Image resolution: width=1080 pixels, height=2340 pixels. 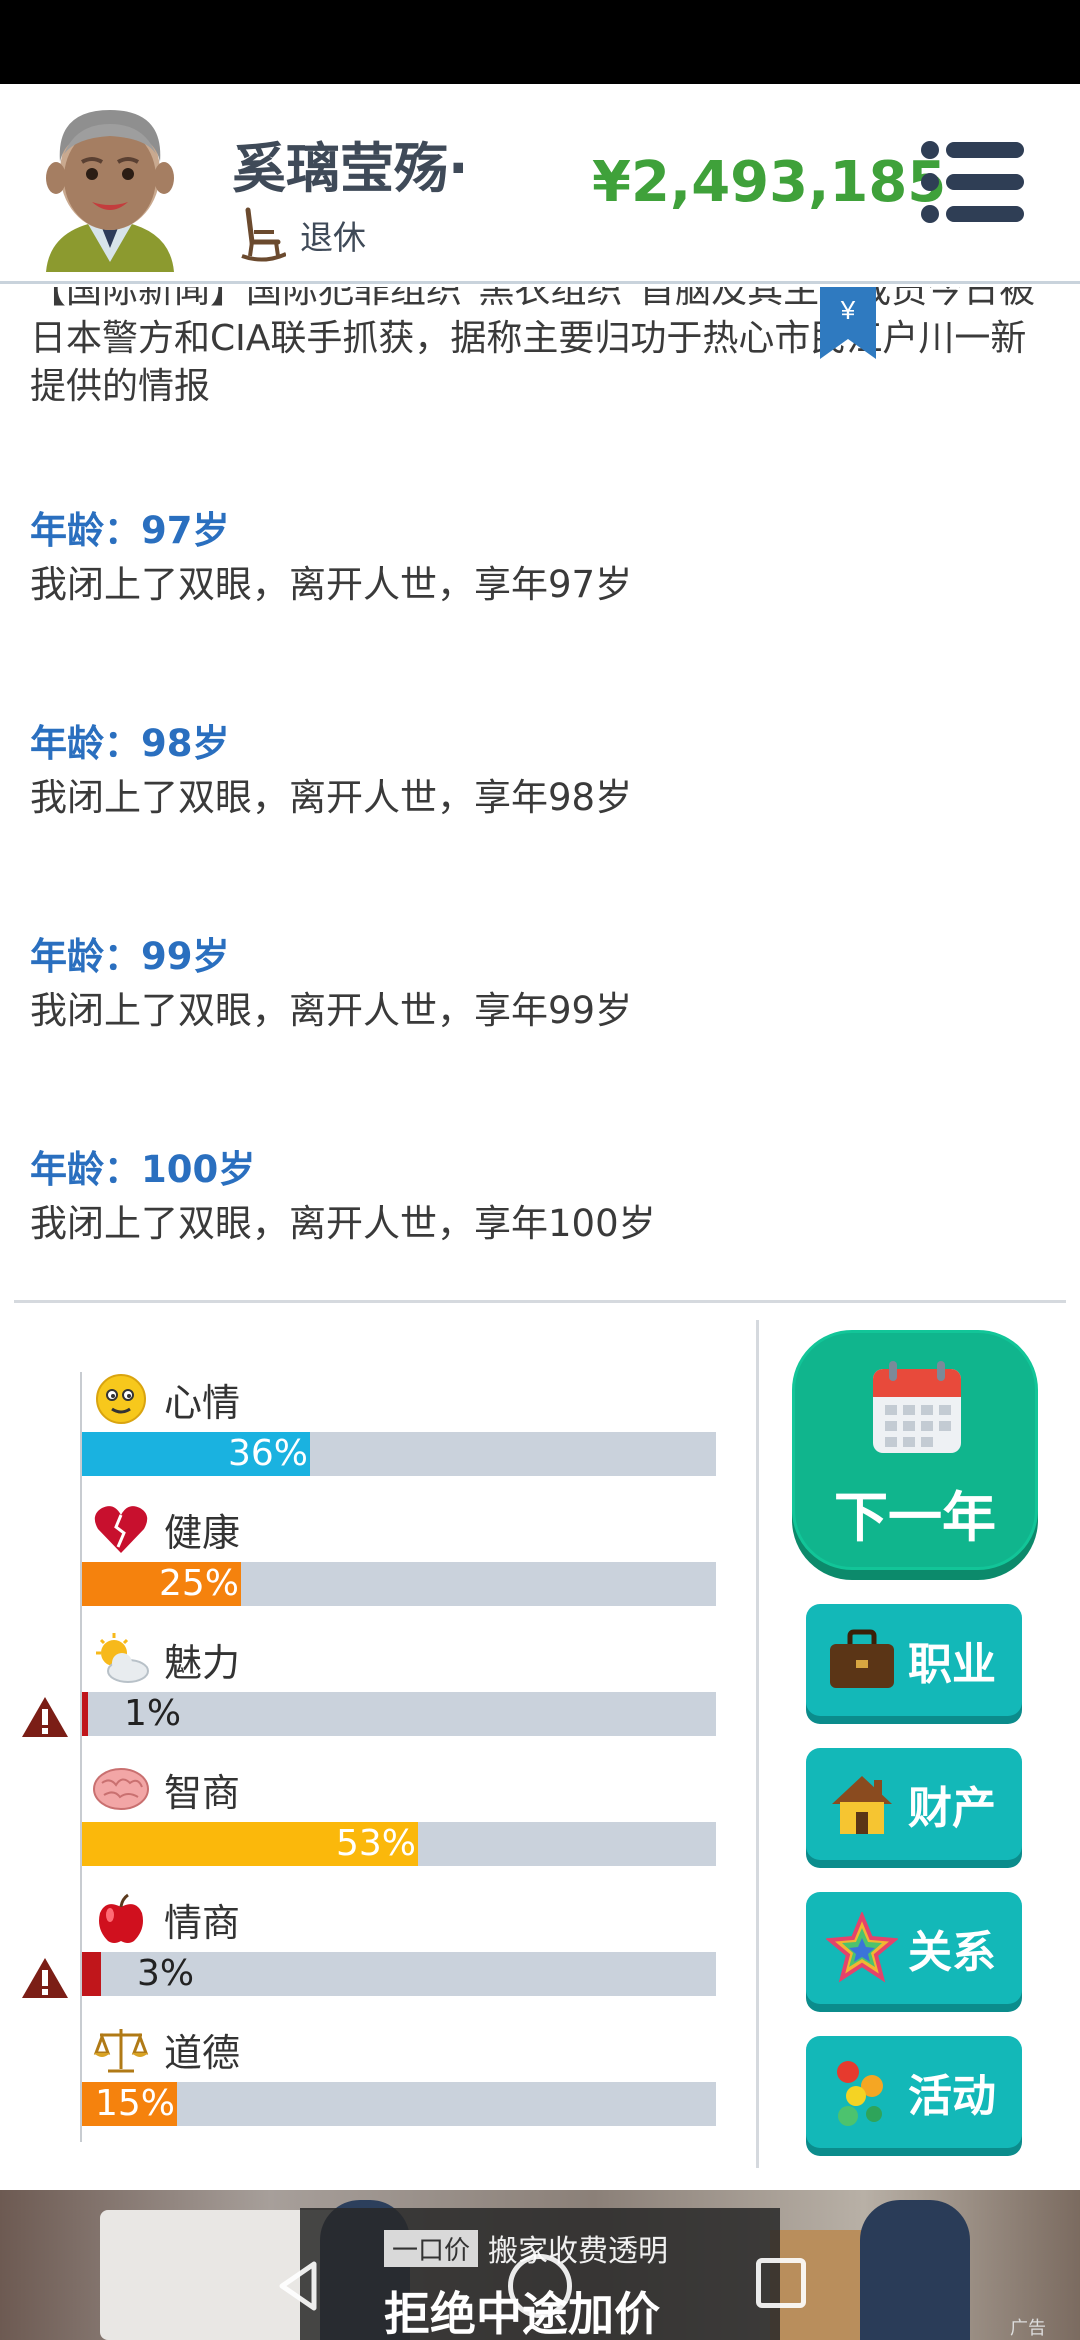 I want to click on status-bar, so click(x=540, y=42).